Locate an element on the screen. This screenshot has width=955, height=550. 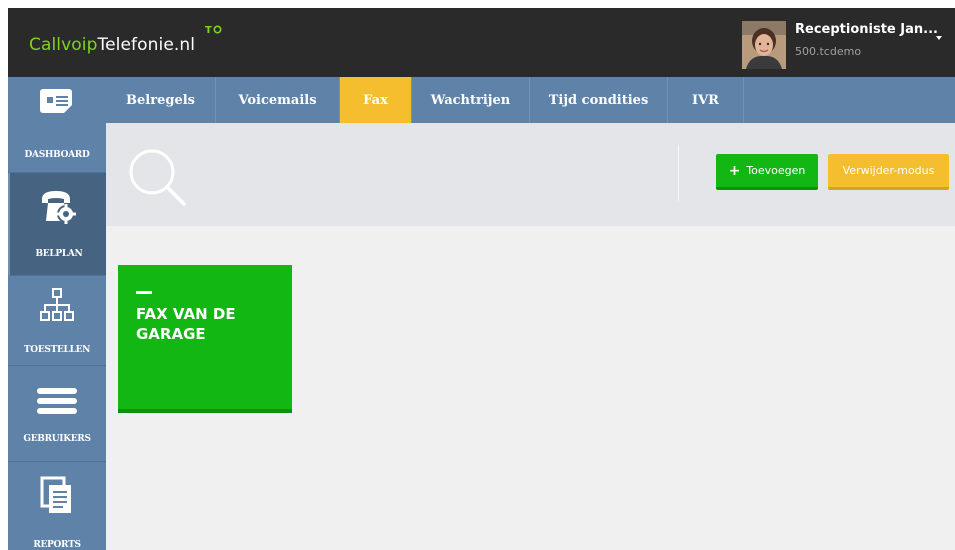
toolbar-divider is located at coordinates (678, 173).